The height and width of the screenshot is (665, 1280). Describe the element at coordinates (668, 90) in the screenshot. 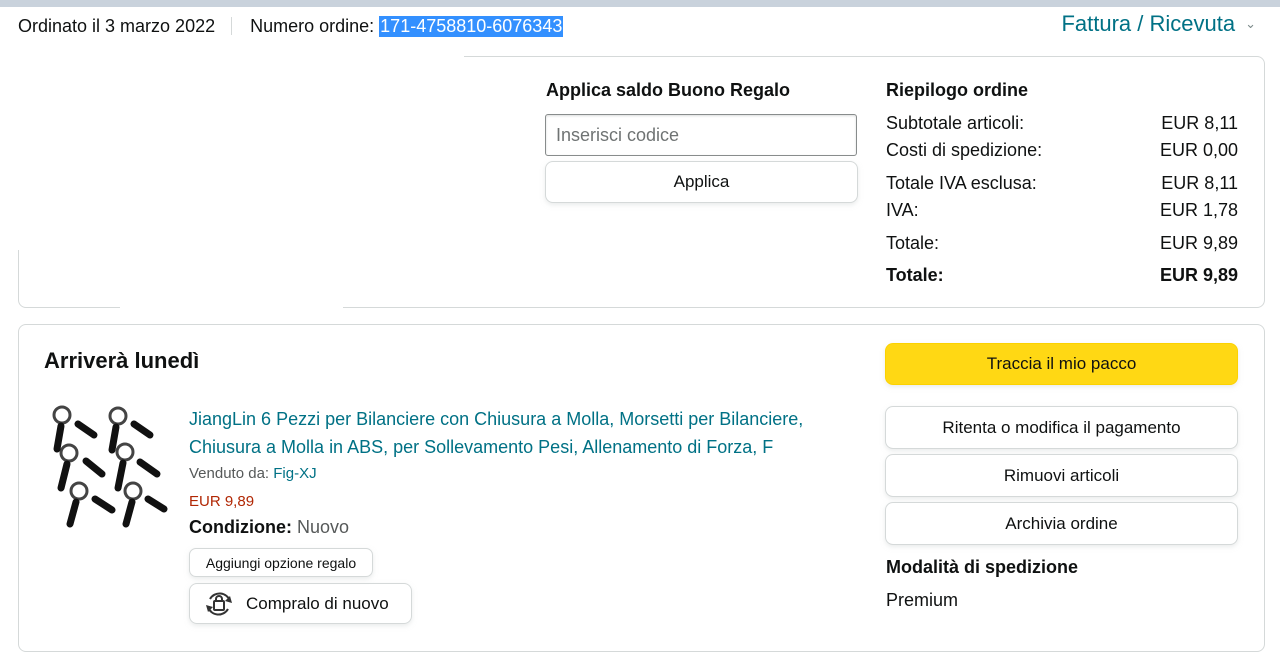

I see `gift-card-title: Applica saldo Buono Regalo` at that location.